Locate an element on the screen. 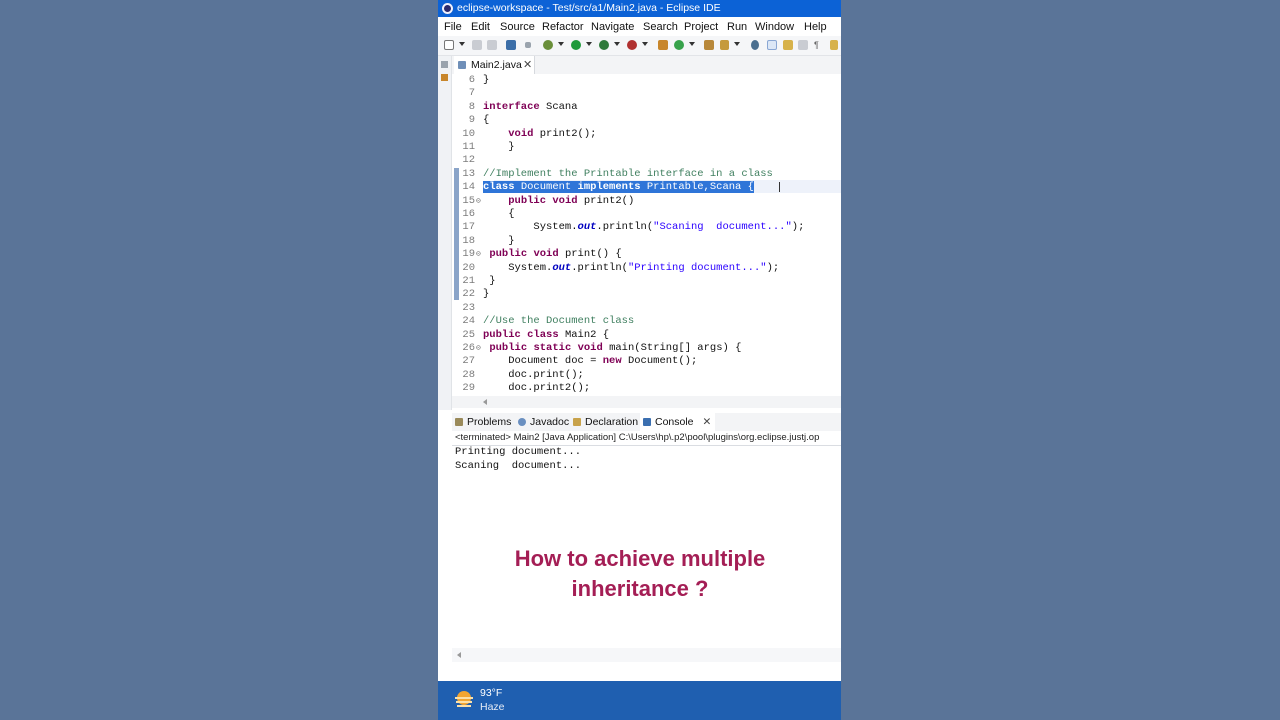  external-tools-dropdown-icon is located at coordinates (645, 44).